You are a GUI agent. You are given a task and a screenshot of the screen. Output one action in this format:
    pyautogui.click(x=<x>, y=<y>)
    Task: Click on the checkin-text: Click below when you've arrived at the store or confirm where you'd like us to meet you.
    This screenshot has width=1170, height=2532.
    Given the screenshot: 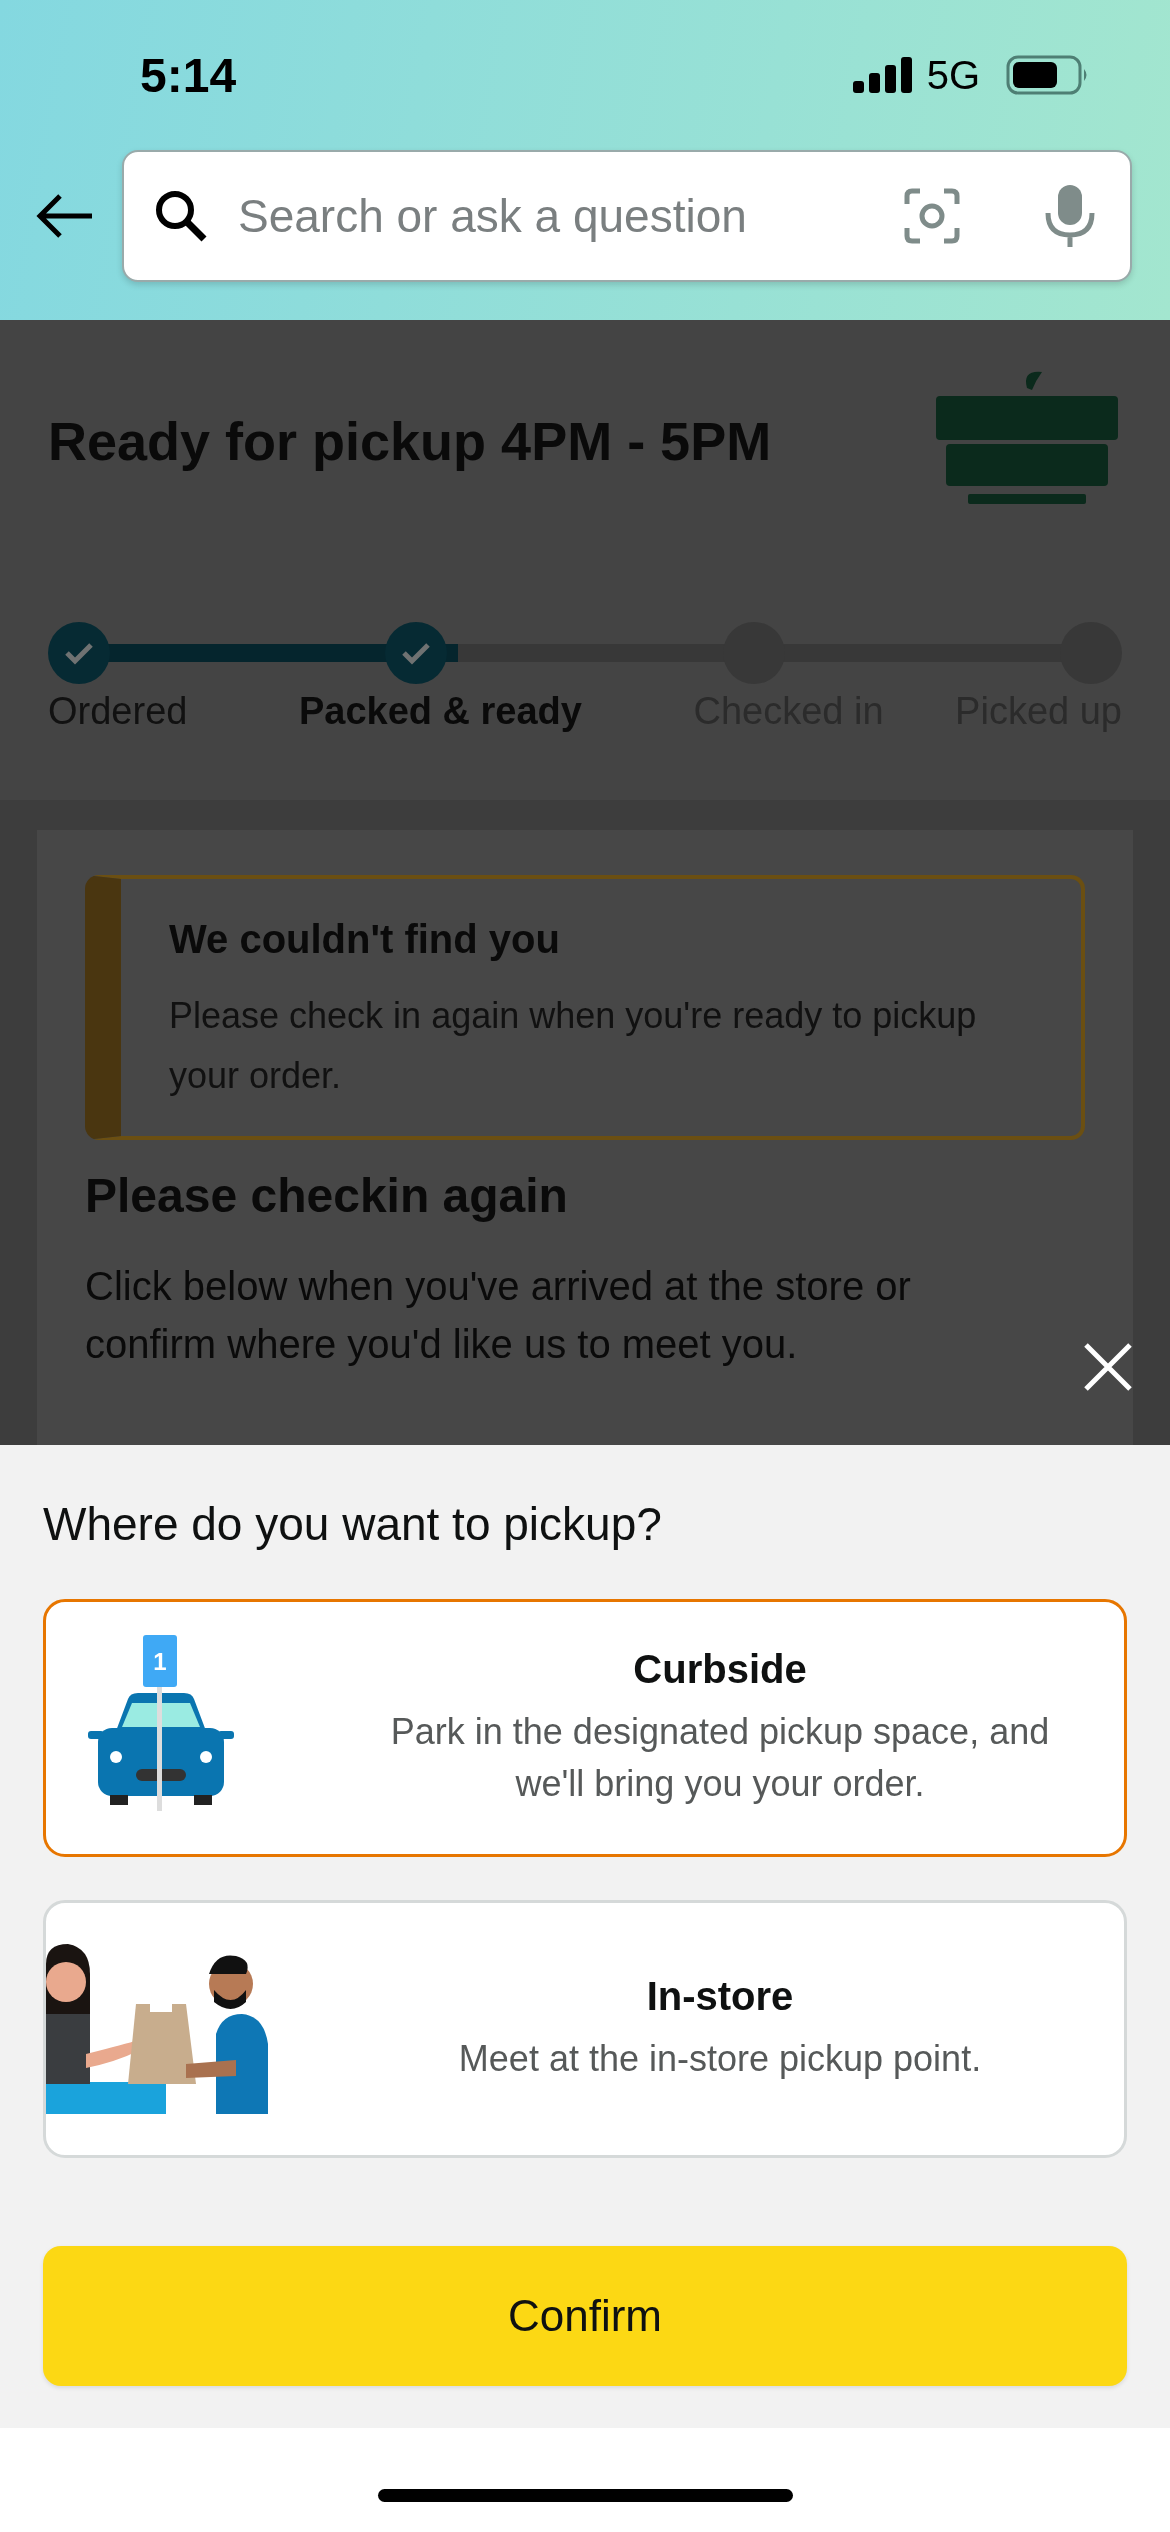 What is the action you would take?
    pyautogui.click(x=498, y=1315)
    